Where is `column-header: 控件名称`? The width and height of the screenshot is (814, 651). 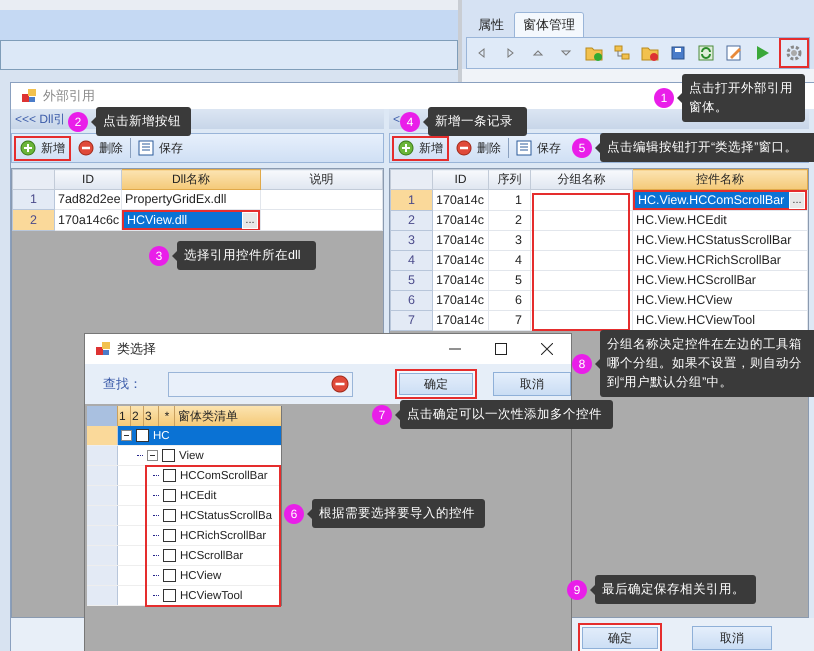 column-header: 控件名称 is located at coordinates (720, 180).